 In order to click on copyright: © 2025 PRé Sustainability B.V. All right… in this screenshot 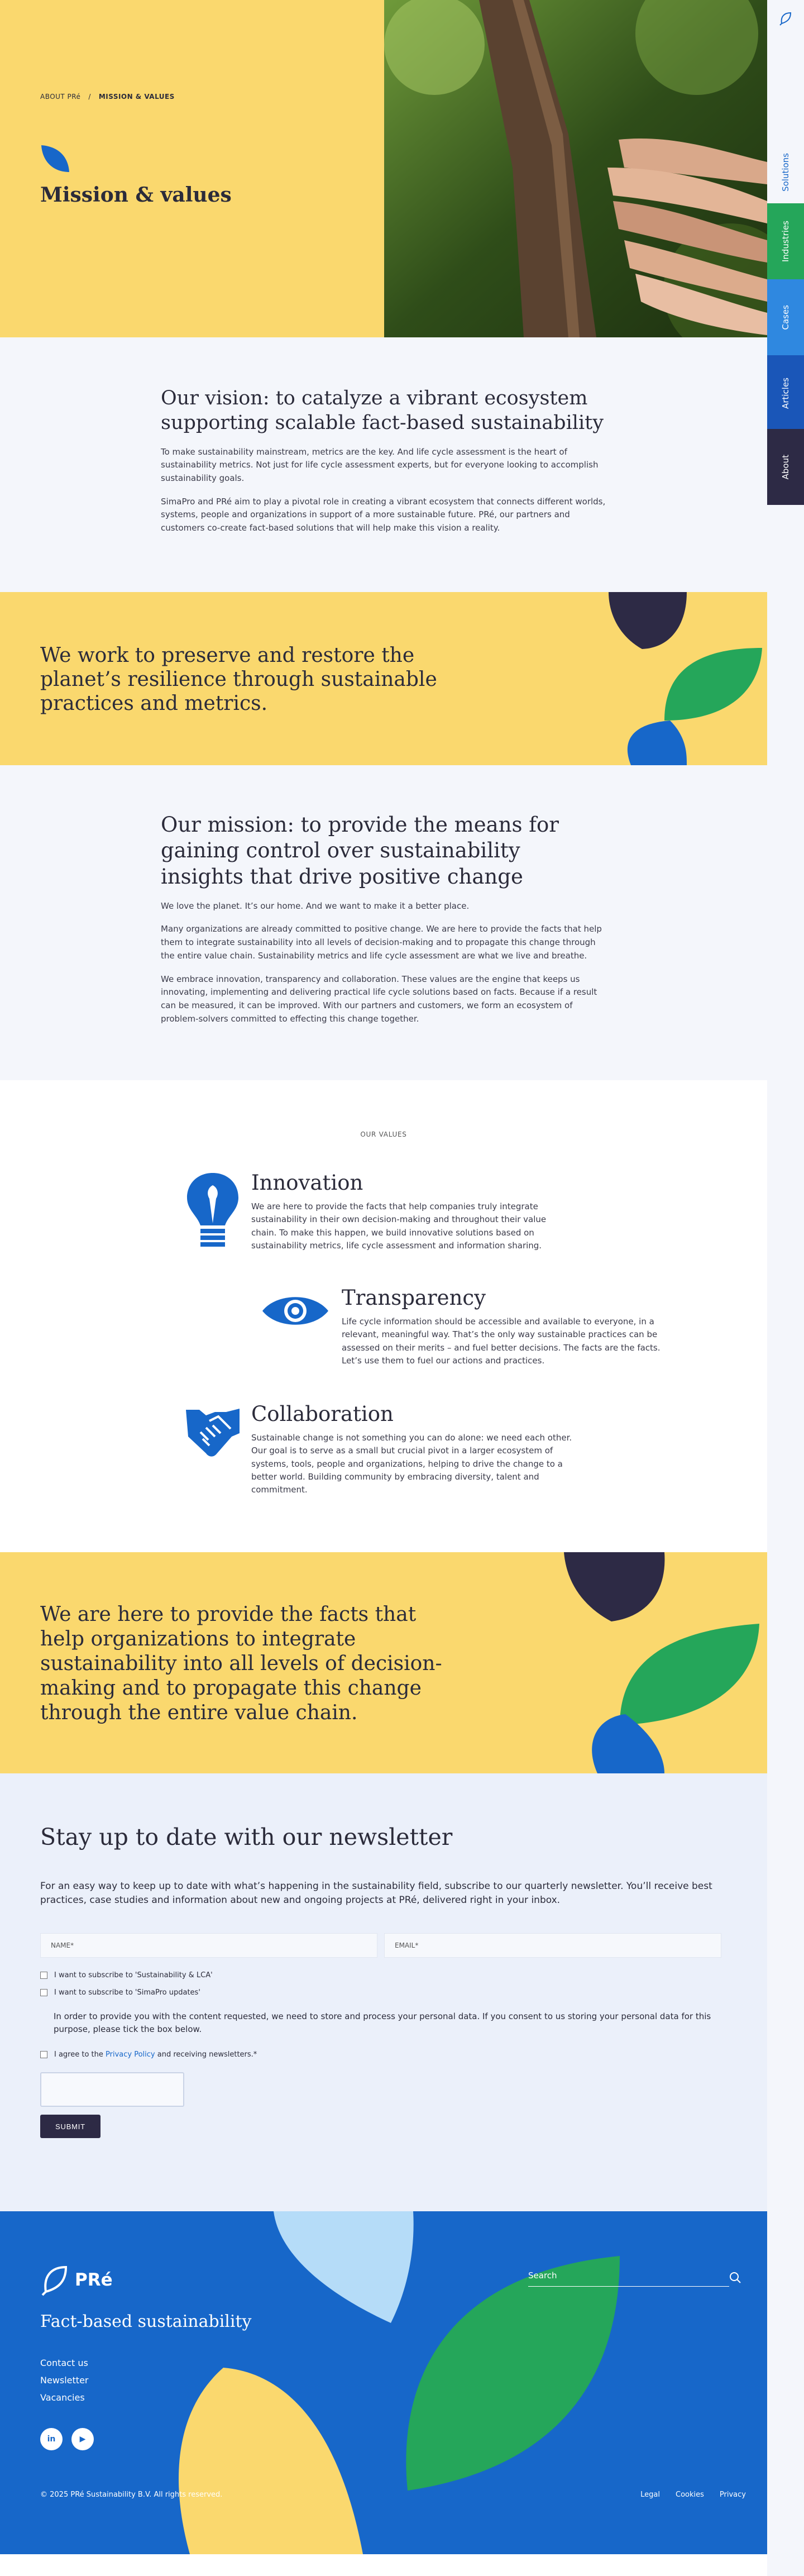, I will do `click(132, 2495)`.